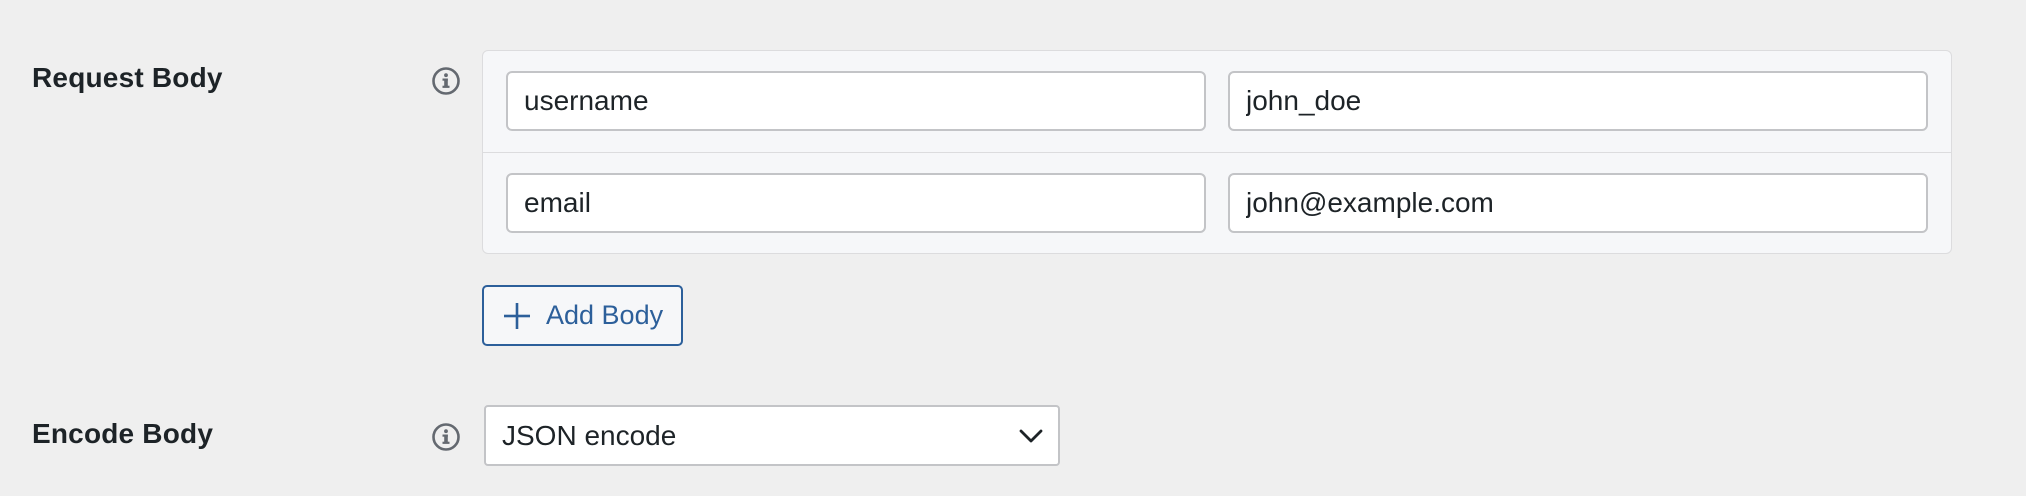 This screenshot has height=496, width=2026. Describe the element at coordinates (127, 77) in the screenshot. I see `request-body-label: Request Body` at that location.